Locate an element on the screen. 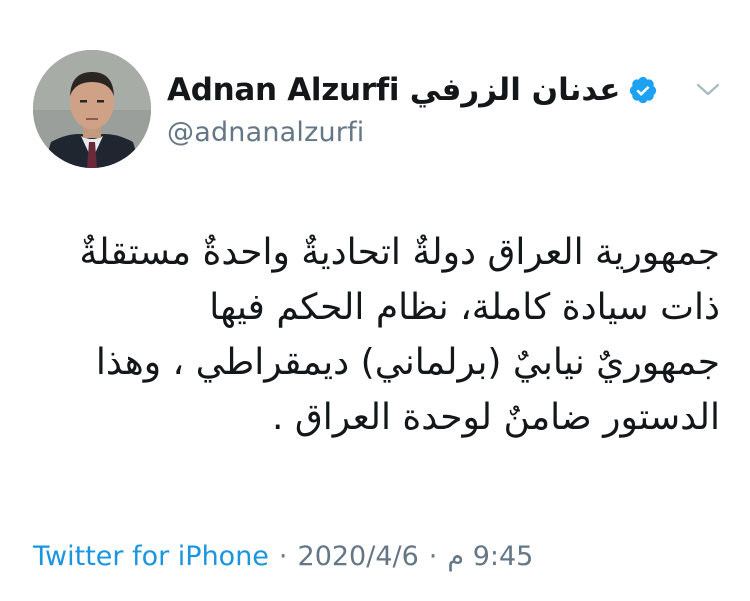 Image resolution: width=750 pixels, height=601 pixels. user-name-row: Adnan Alzurfi عدنان الزرفي is located at coordinates (412, 90).